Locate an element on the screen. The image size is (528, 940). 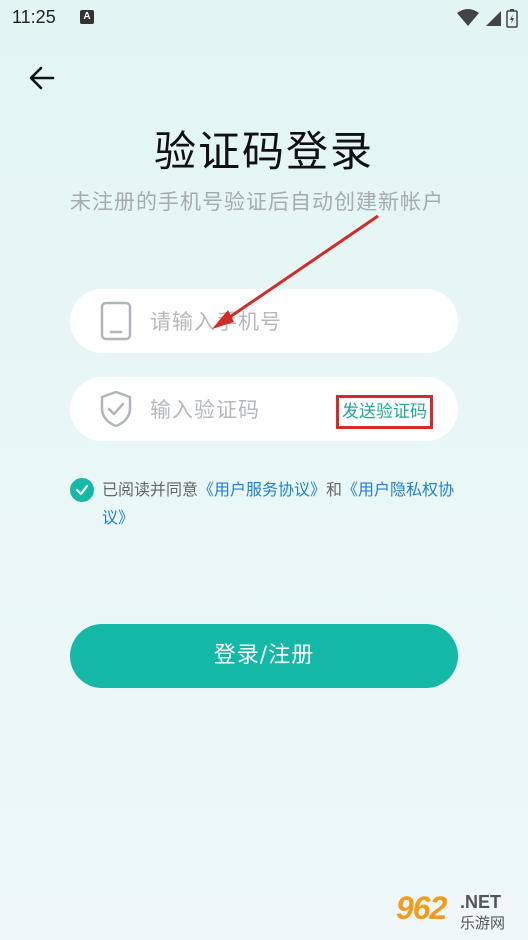
send-code-button: 发送验证码 is located at coordinates (384, 412).